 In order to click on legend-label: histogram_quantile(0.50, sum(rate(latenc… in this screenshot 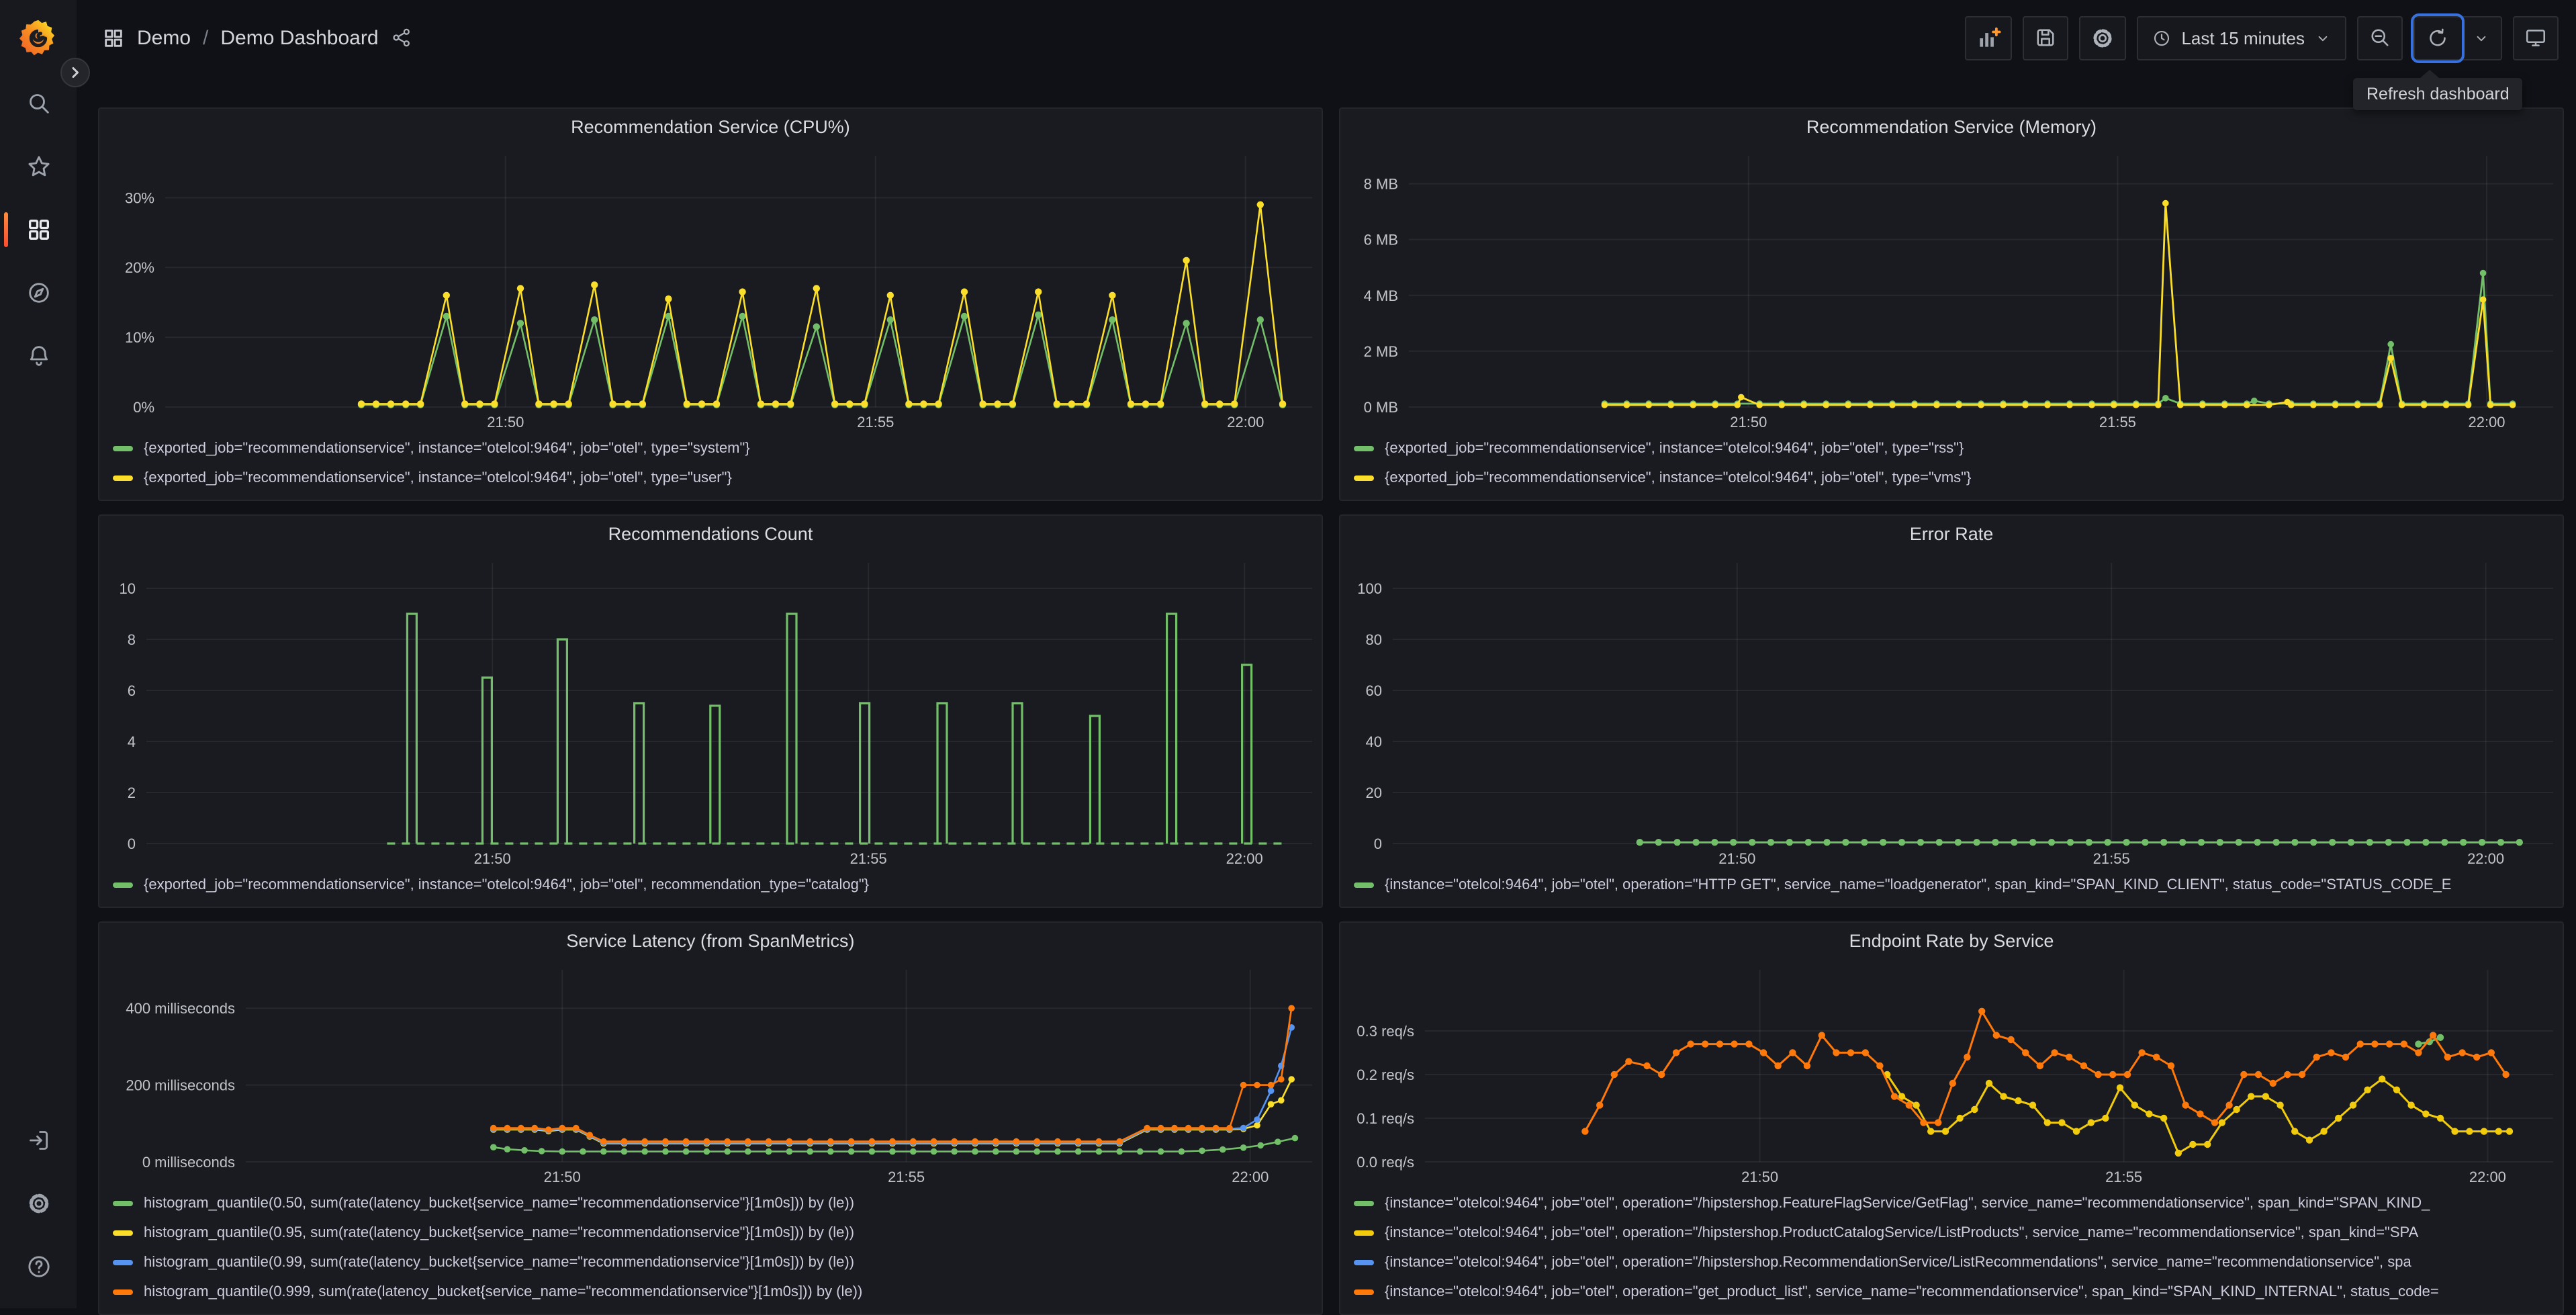, I will do `click(499, 1203)`.